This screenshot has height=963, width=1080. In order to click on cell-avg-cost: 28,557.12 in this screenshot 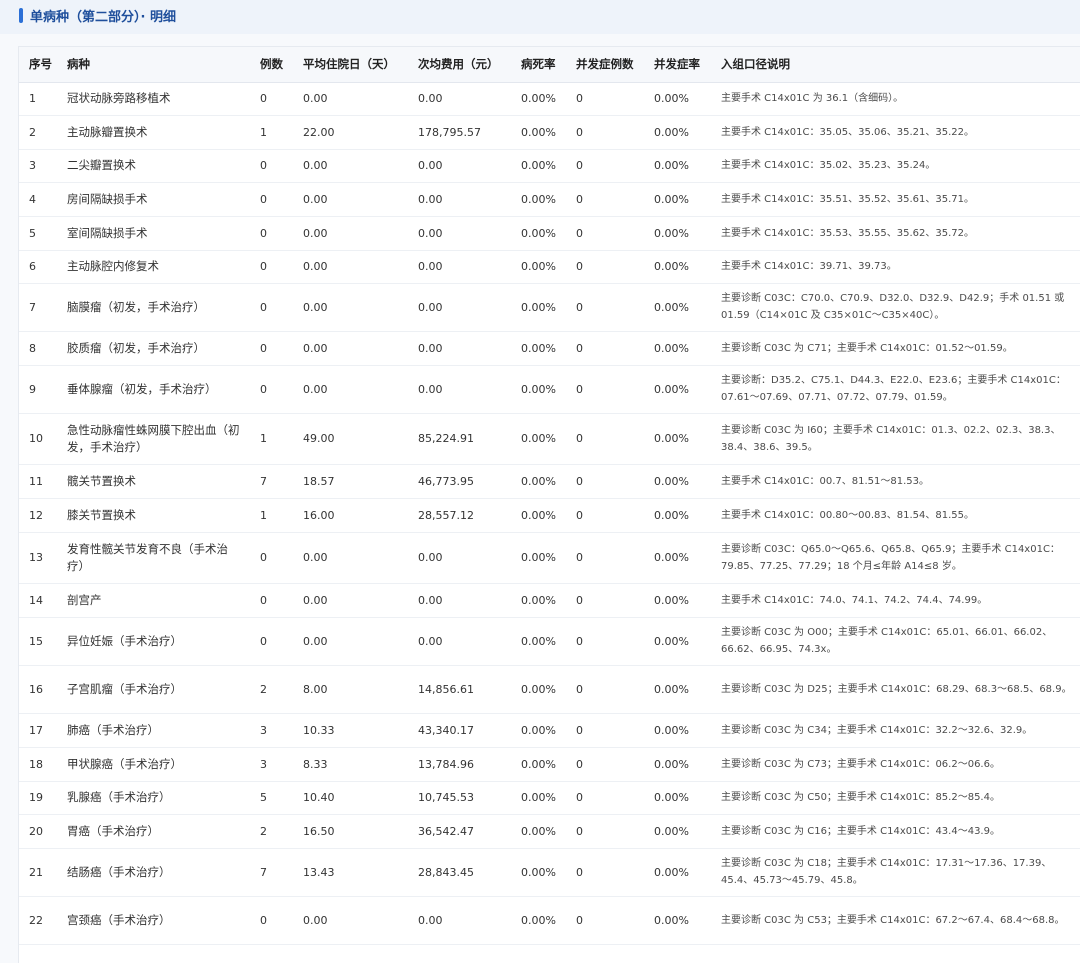, I will do `click(457, 515)`.